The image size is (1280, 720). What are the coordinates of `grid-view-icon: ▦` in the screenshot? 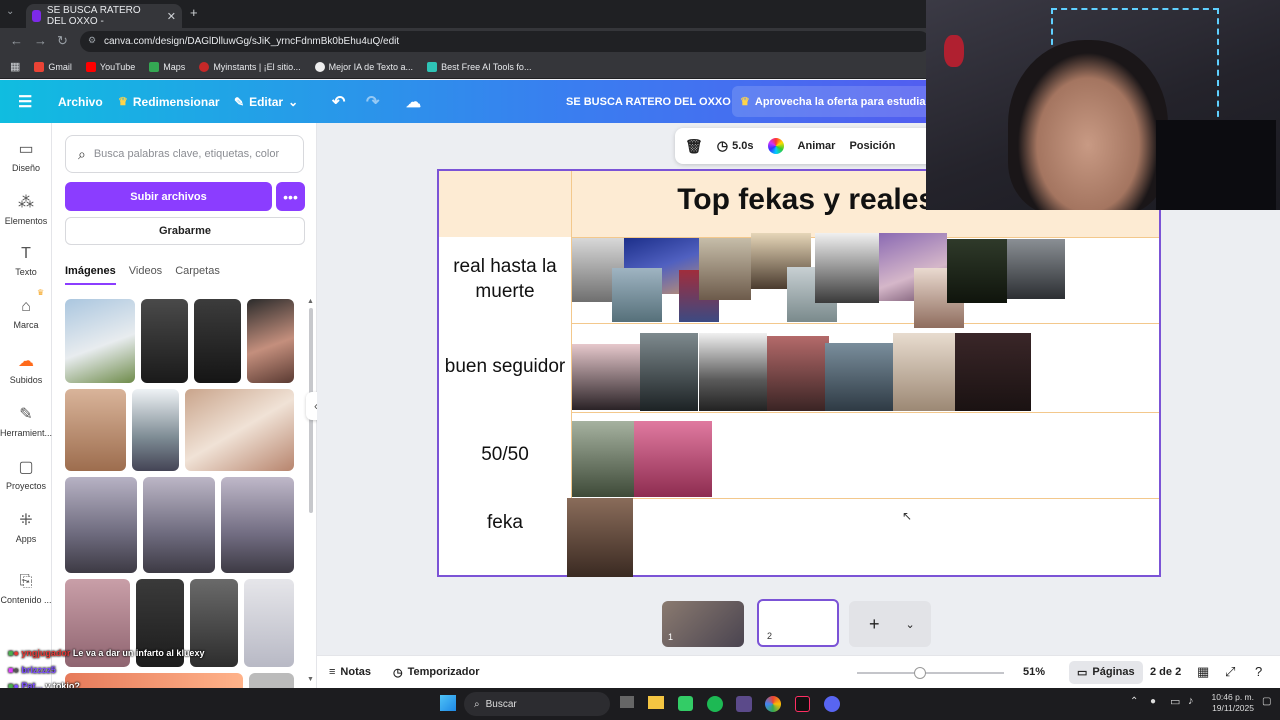 It's located at (1203, 672).